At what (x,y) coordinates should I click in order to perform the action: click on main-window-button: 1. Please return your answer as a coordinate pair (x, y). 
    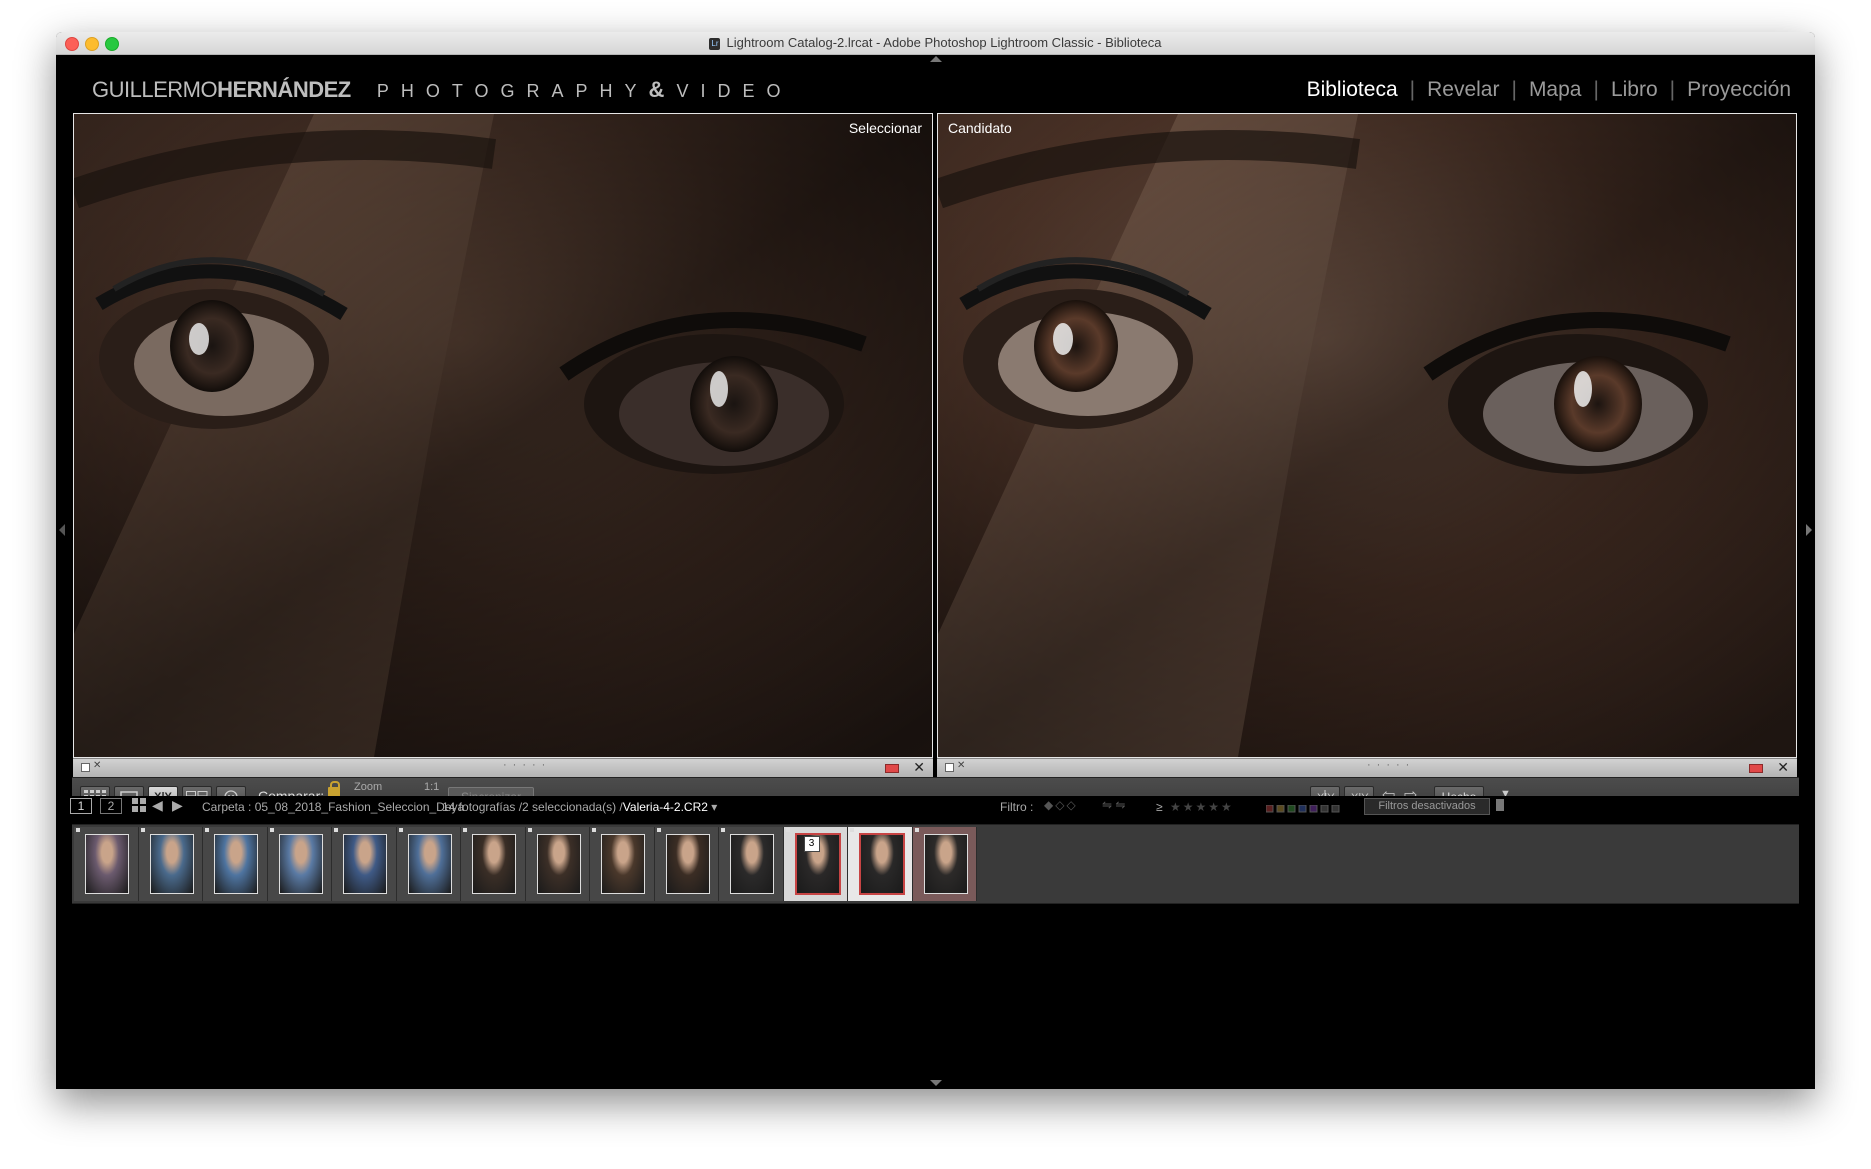
    Looking at the image, I should click on (81, 806).